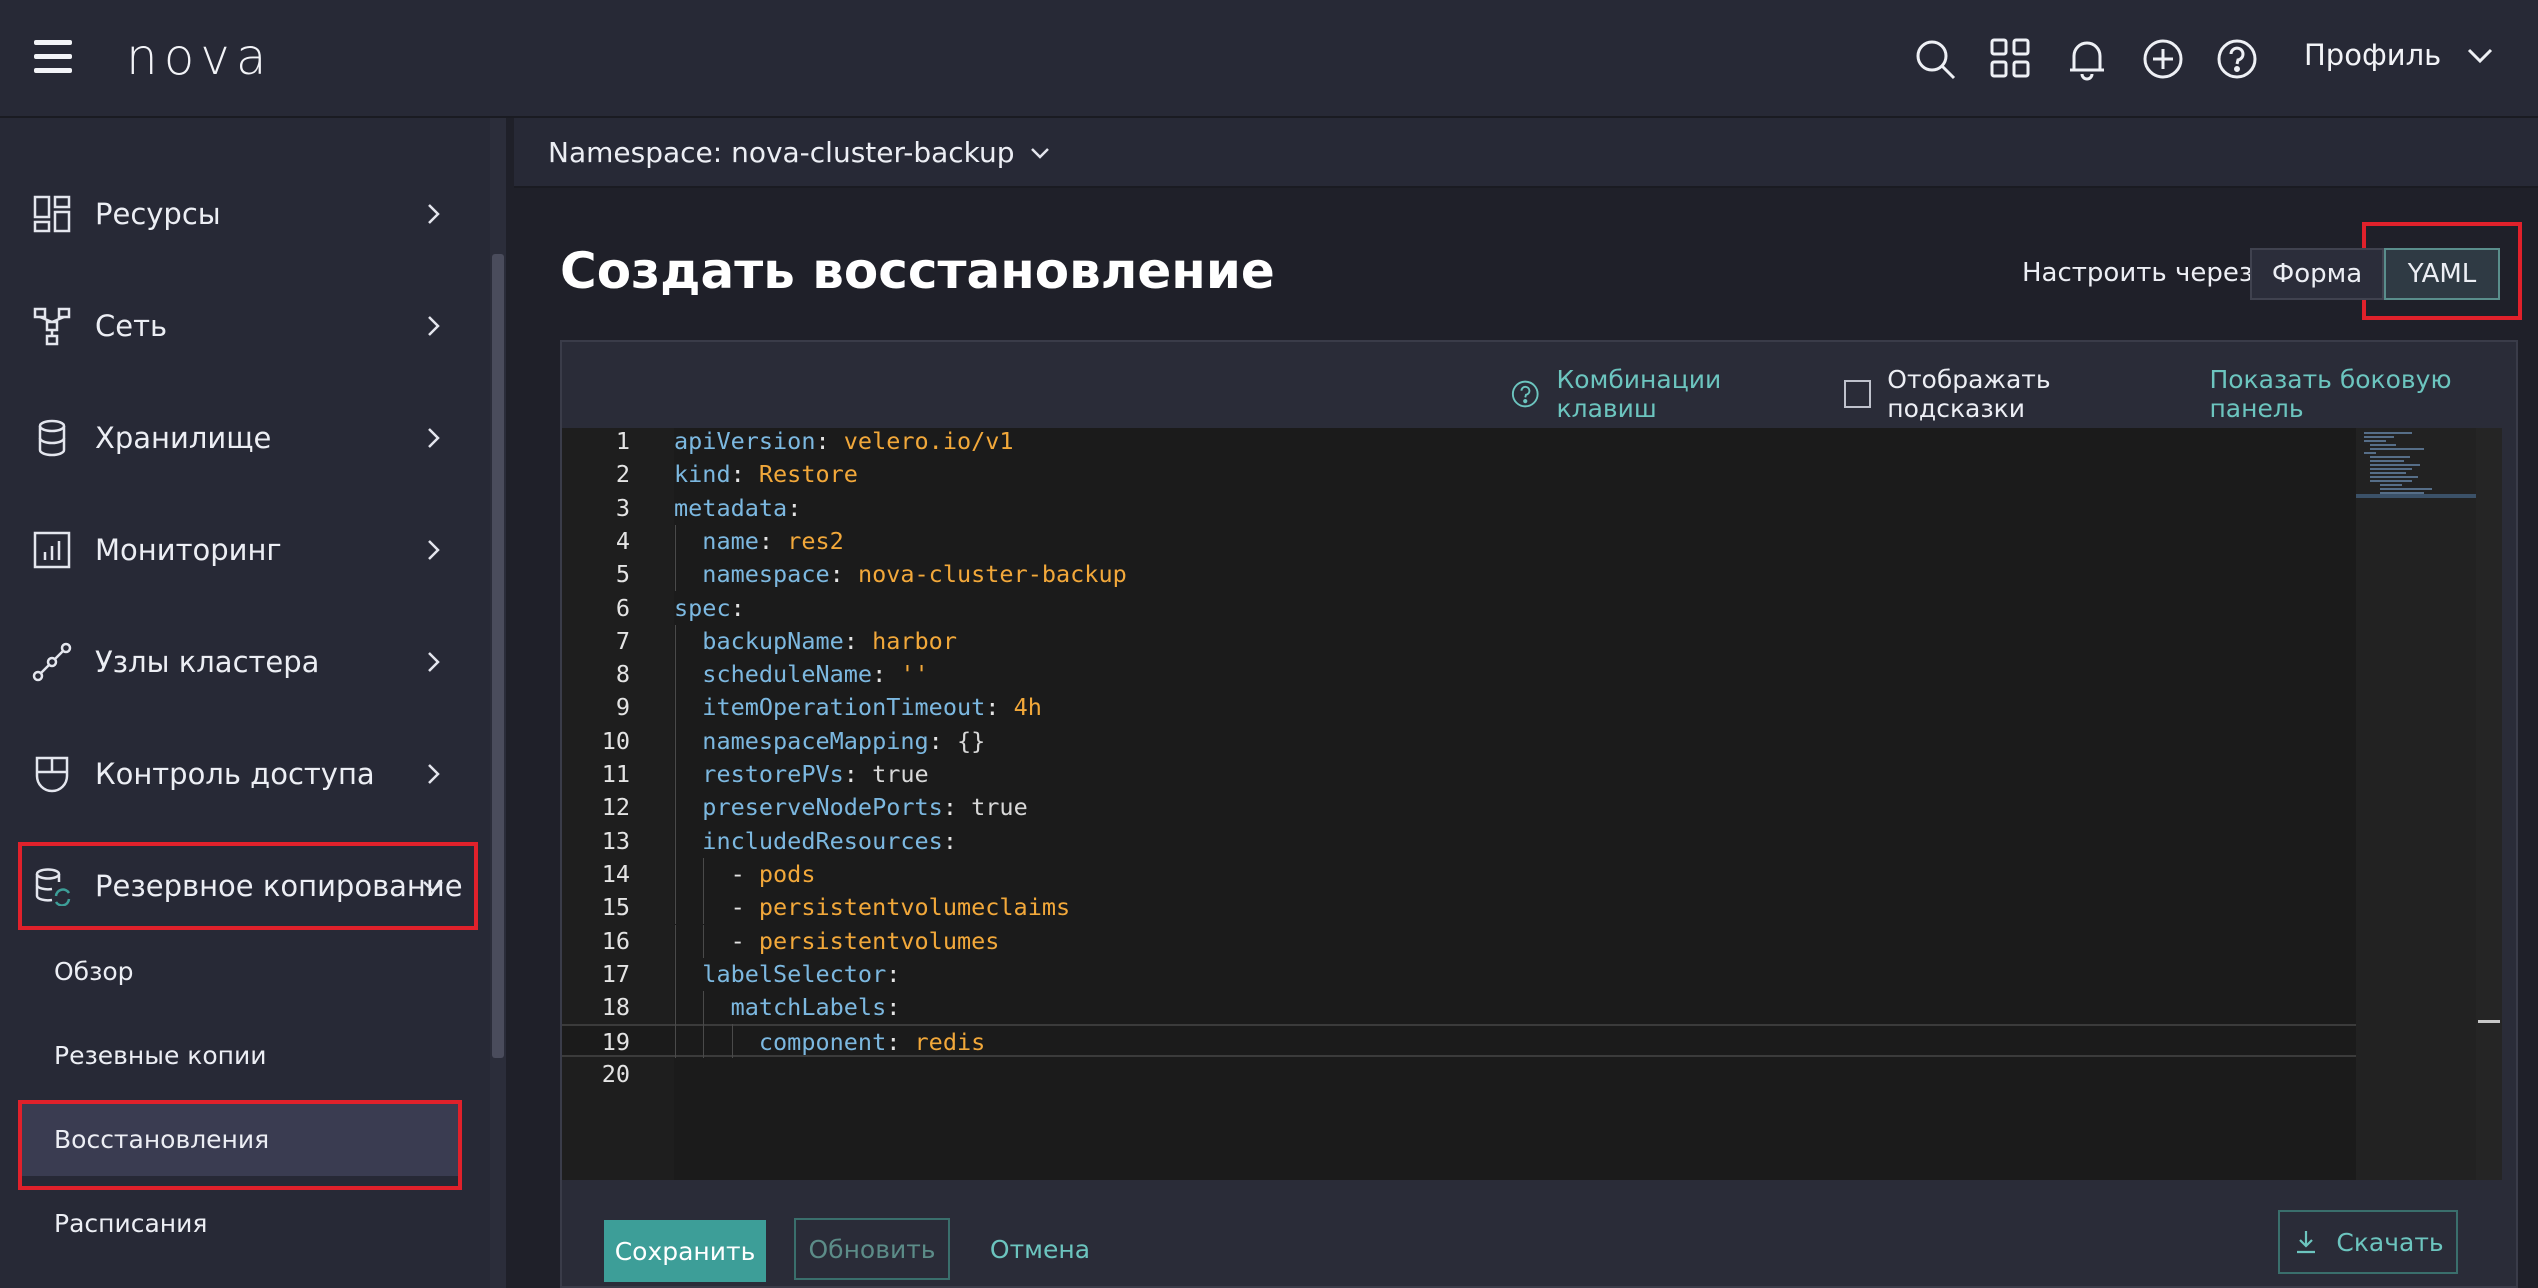 The width and height of the screenshot is (2538, 1288). What do you see at coordinates (240, 1223) in the screenshot?
I see `sidebar-subitem-schedules: Расписания` at bounding box center [240, 1223].